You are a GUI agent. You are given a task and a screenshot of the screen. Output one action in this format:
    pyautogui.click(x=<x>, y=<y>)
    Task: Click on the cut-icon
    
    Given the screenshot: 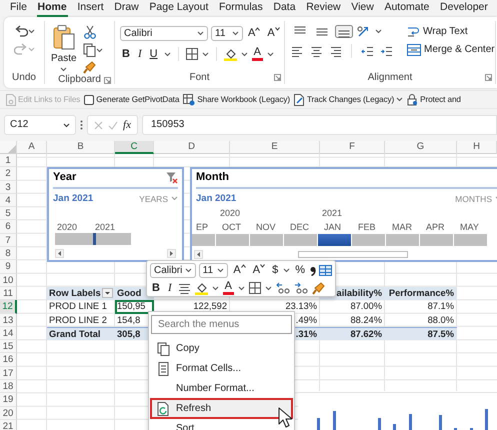 What is the action you would take?
    pyautogui.click(x=89, y=32)
    